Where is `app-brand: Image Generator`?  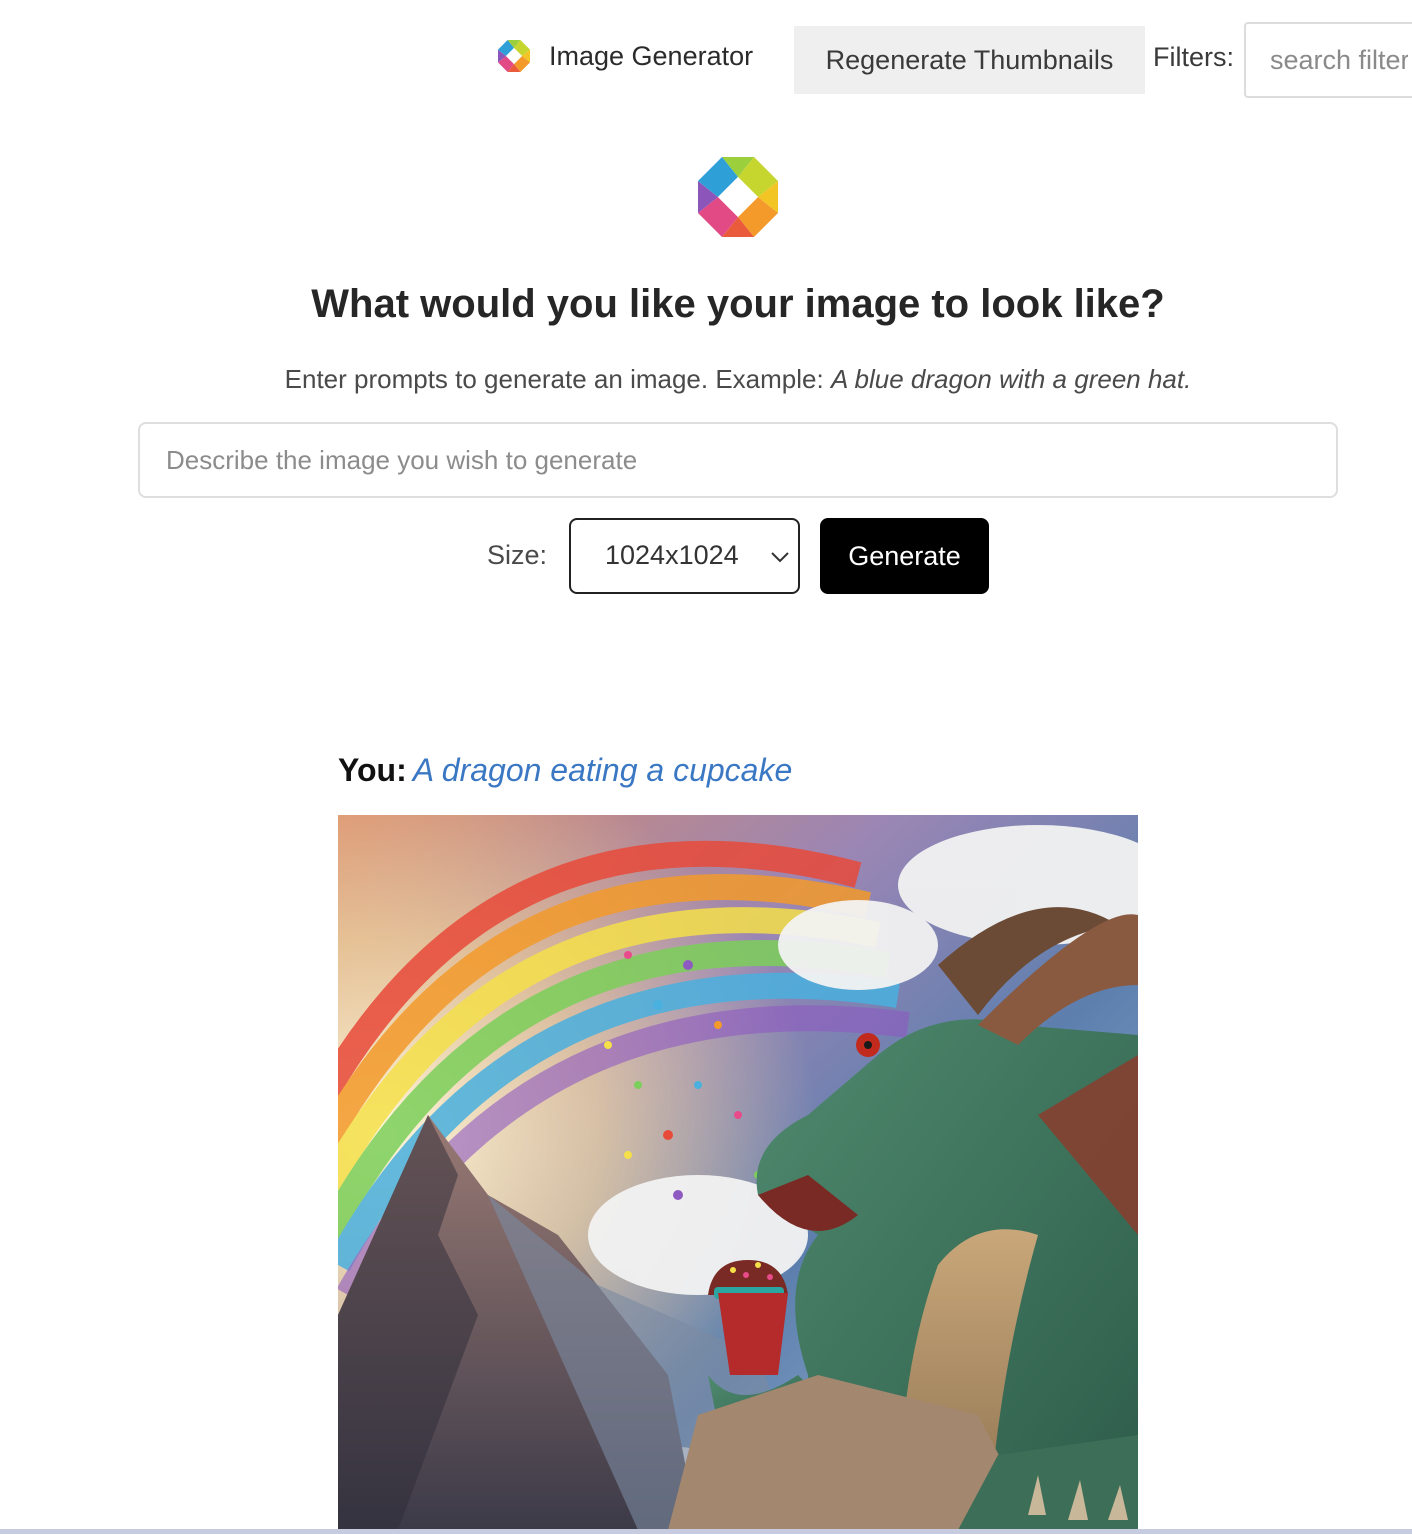 app-brand: Image Generator is located at coordinates (625, 56).